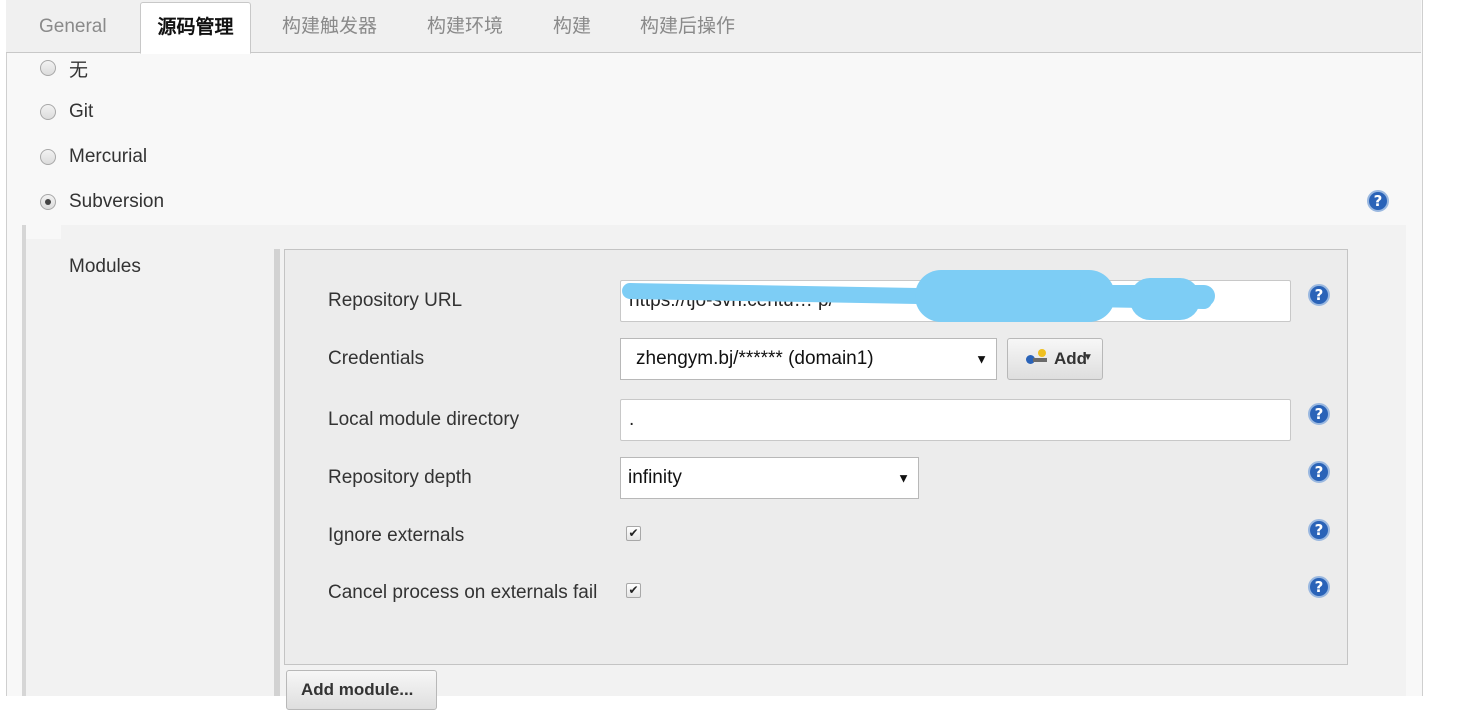 This screenshot has height=710, width=1462. What do you see at coordinates (687, 26) in the screenshot?
I see `tab-post-build-actions: 构建后操作` at bounding box center [687, 26].